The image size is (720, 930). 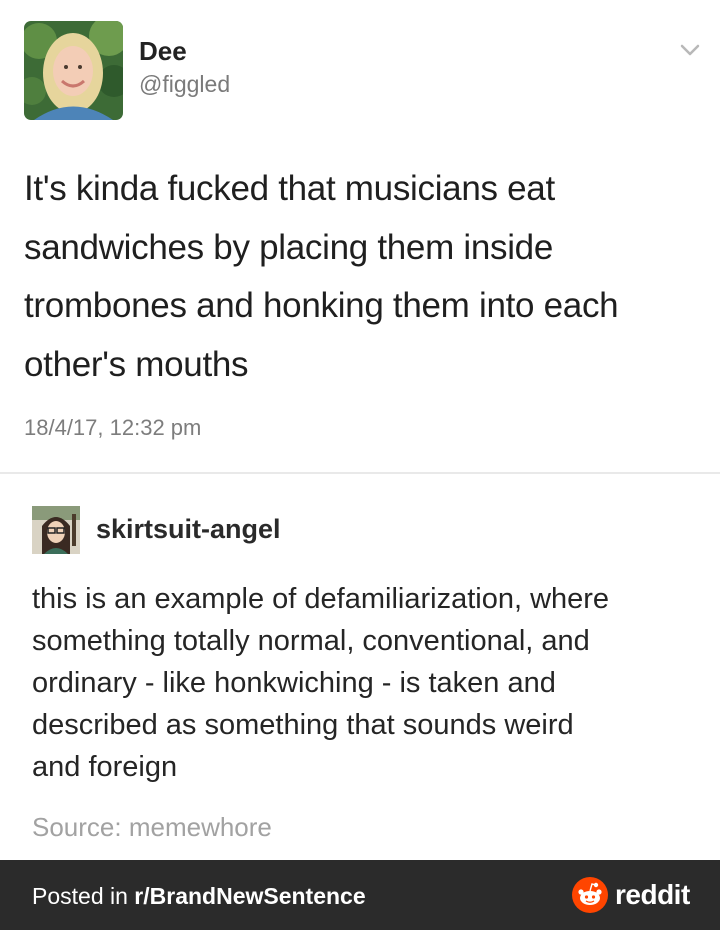 What do you see at coordinates (690, 50) in the screenshot?
I see `chevron-down-icon` at bounding box center [690, 50].